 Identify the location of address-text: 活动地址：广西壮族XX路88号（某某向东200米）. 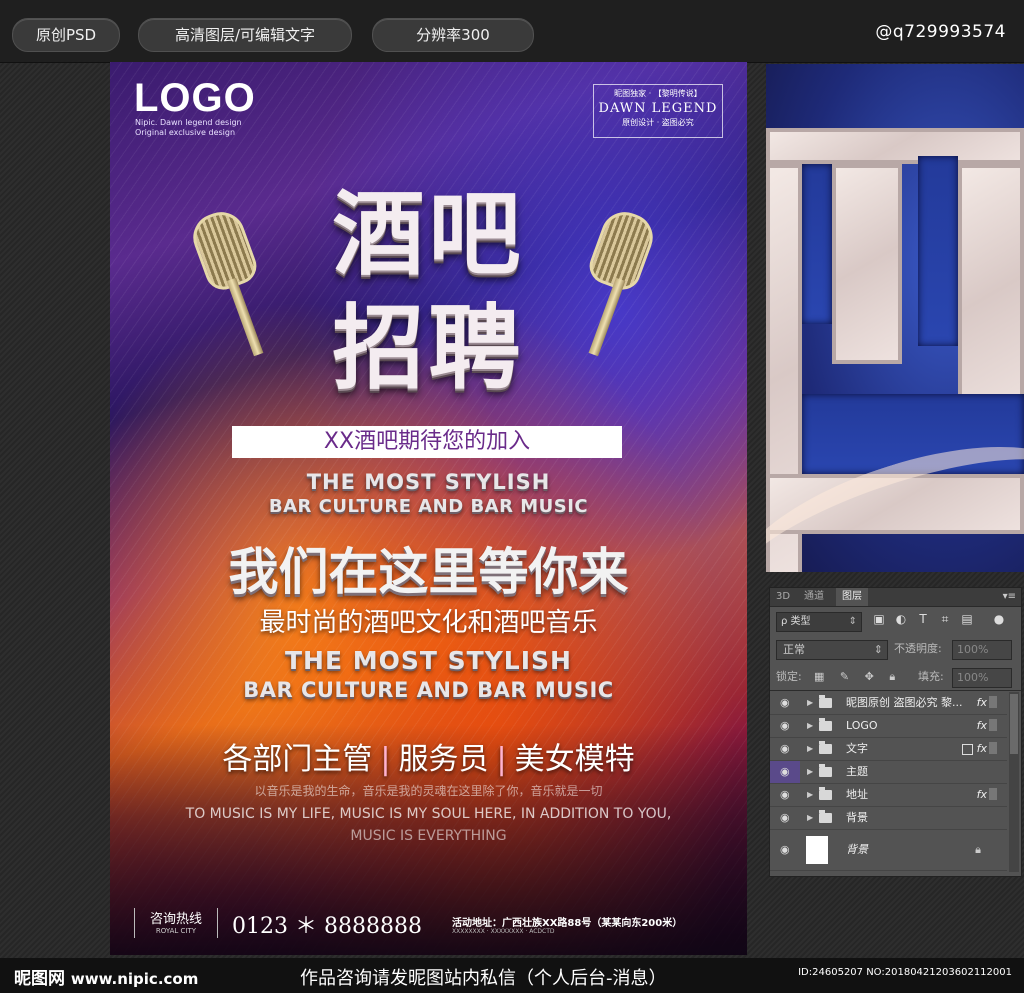
(567, 923).